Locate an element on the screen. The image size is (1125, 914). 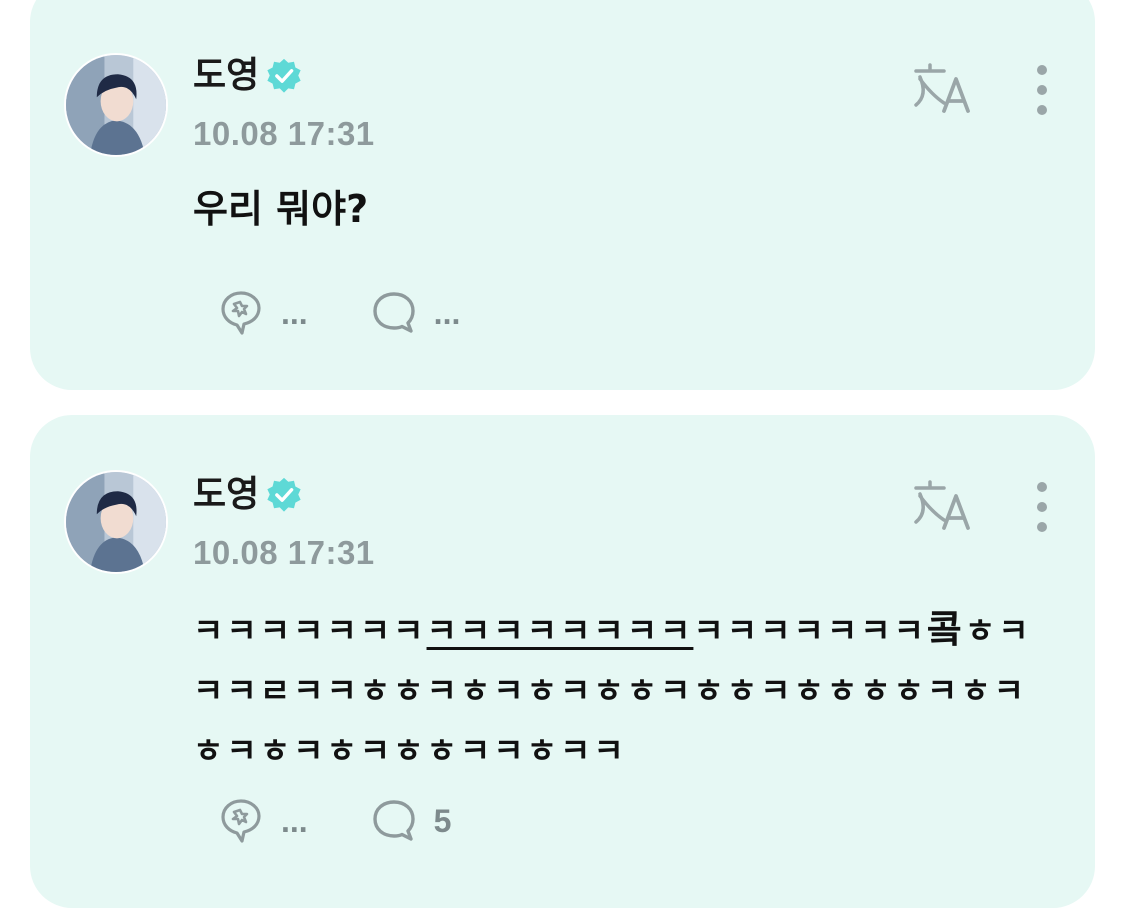
post-text-bold-char: 콬 is located at coordinates (945, 629).